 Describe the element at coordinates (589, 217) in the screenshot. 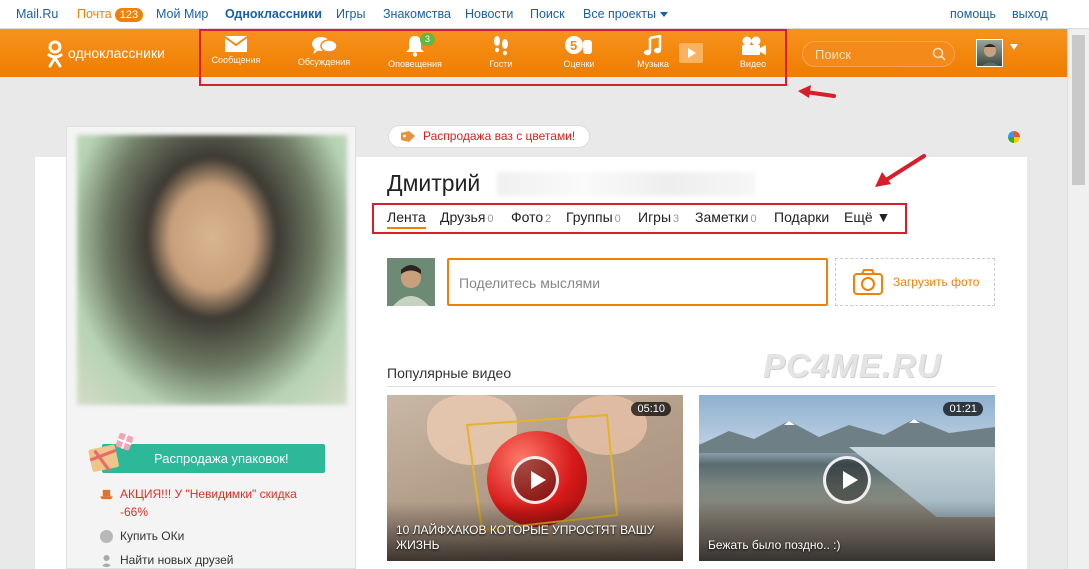

I see `tab-groups-label: Группы` at that location.